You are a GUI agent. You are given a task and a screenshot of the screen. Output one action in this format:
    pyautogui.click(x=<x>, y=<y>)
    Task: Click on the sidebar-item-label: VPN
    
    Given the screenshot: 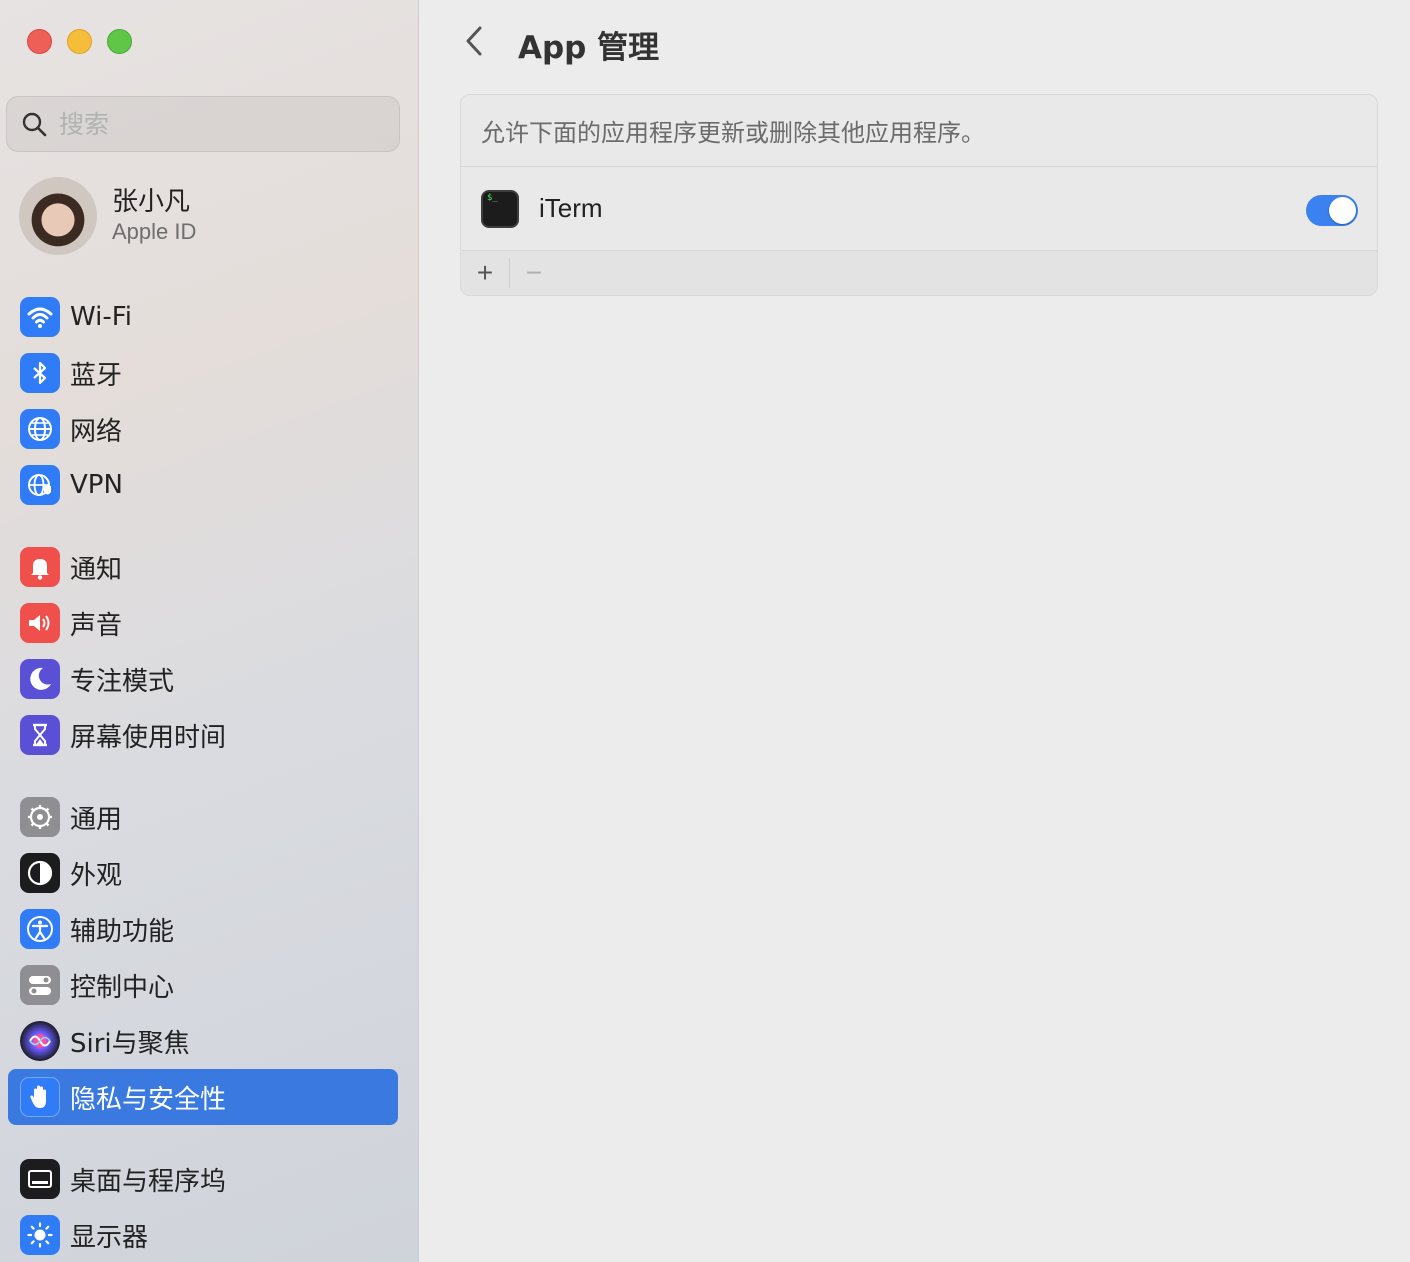 What is the action you would take?
    pyautogui.click(x=96, y=485)
    